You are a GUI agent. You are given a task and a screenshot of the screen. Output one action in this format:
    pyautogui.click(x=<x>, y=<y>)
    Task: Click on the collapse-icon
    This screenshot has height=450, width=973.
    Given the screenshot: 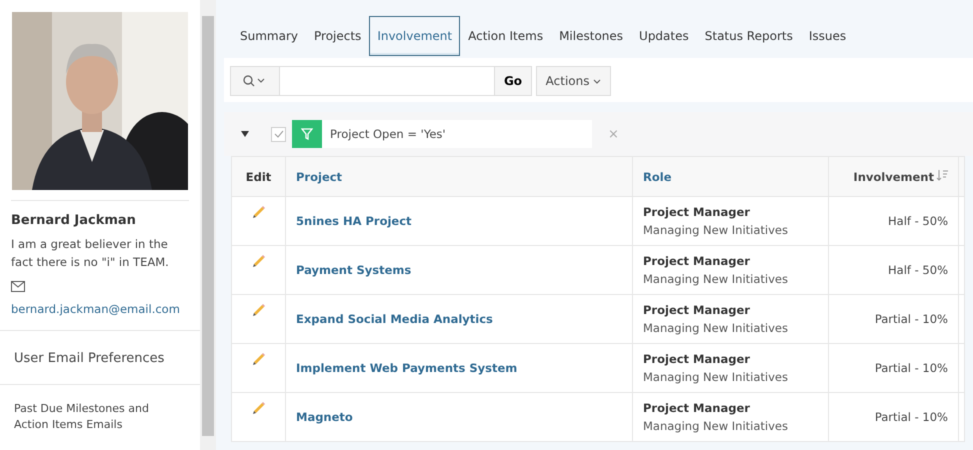 What is the action you would take?
    pyautogui.click(x=245, y=134)
    